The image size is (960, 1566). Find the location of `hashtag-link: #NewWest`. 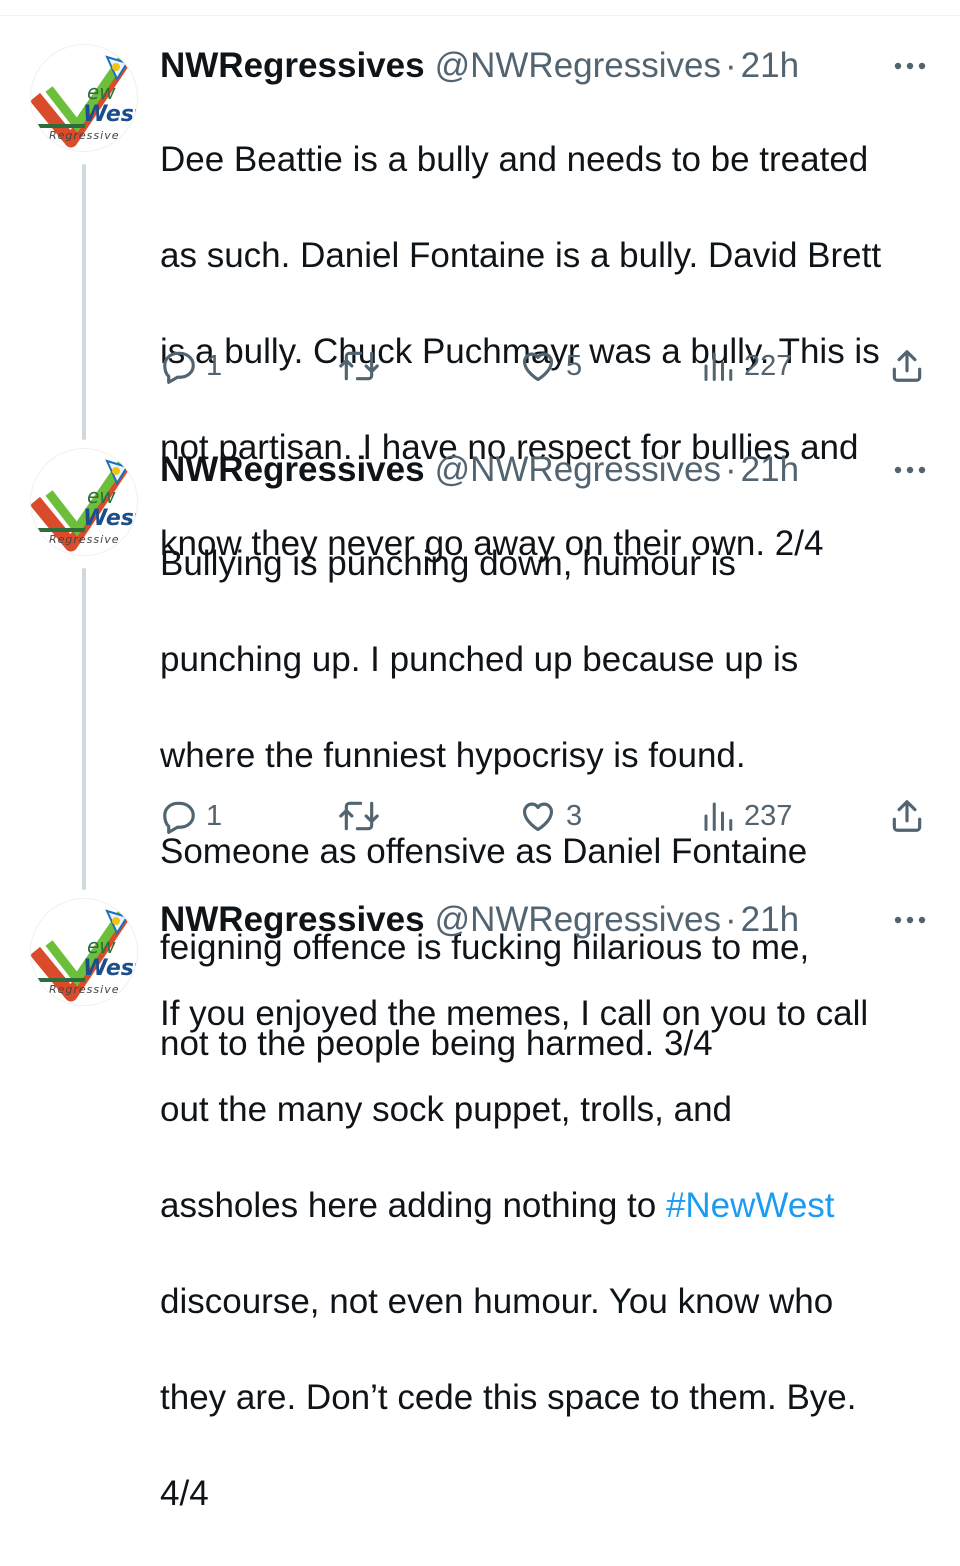

hashtag-link: #NewWest is located at coordinates (750, 1205).